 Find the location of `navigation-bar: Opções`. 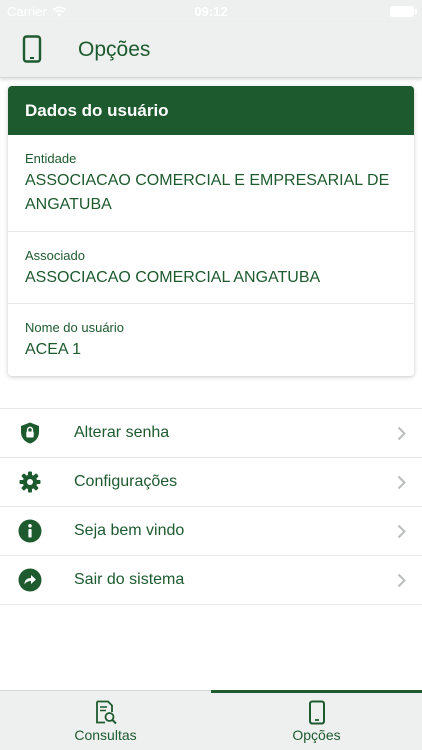

navigation-bar: Opções is located at coordinates (211, 50).